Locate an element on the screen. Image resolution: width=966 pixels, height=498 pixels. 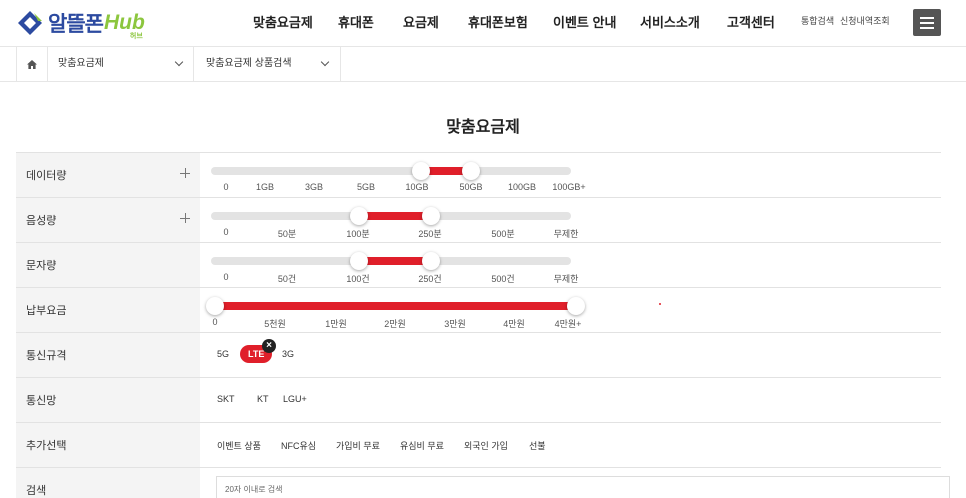
filter-row-network-type: 통신규격 5G LTE × 3G is located at coordinates (478, 355).